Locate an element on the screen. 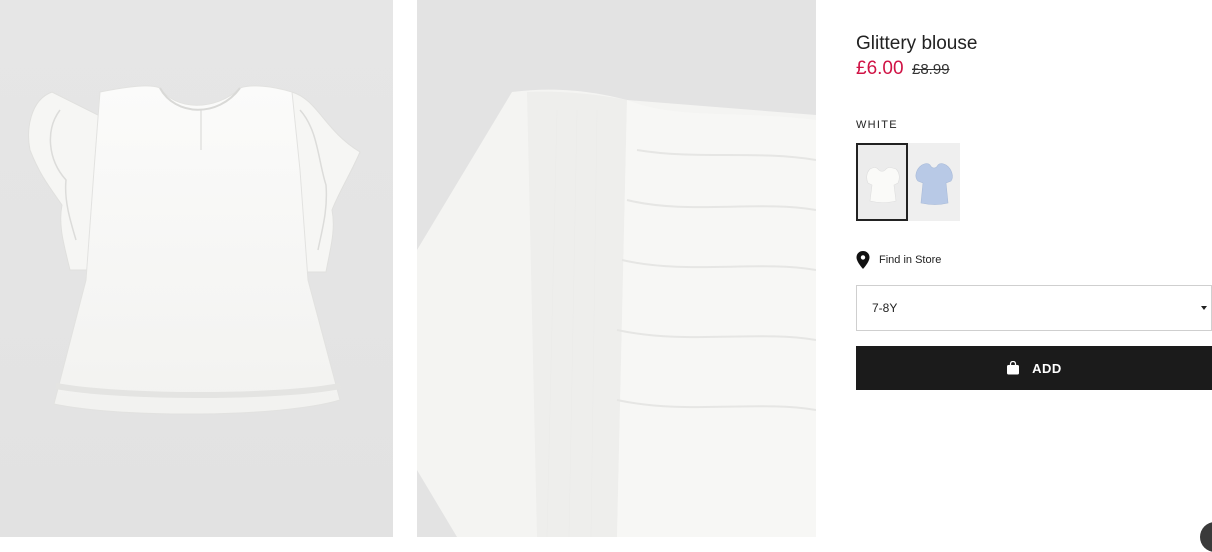 Image resolution: width=1212 pixels, height=552 pixels. add-button-label: ADD is located at coordinates (1047, 368).